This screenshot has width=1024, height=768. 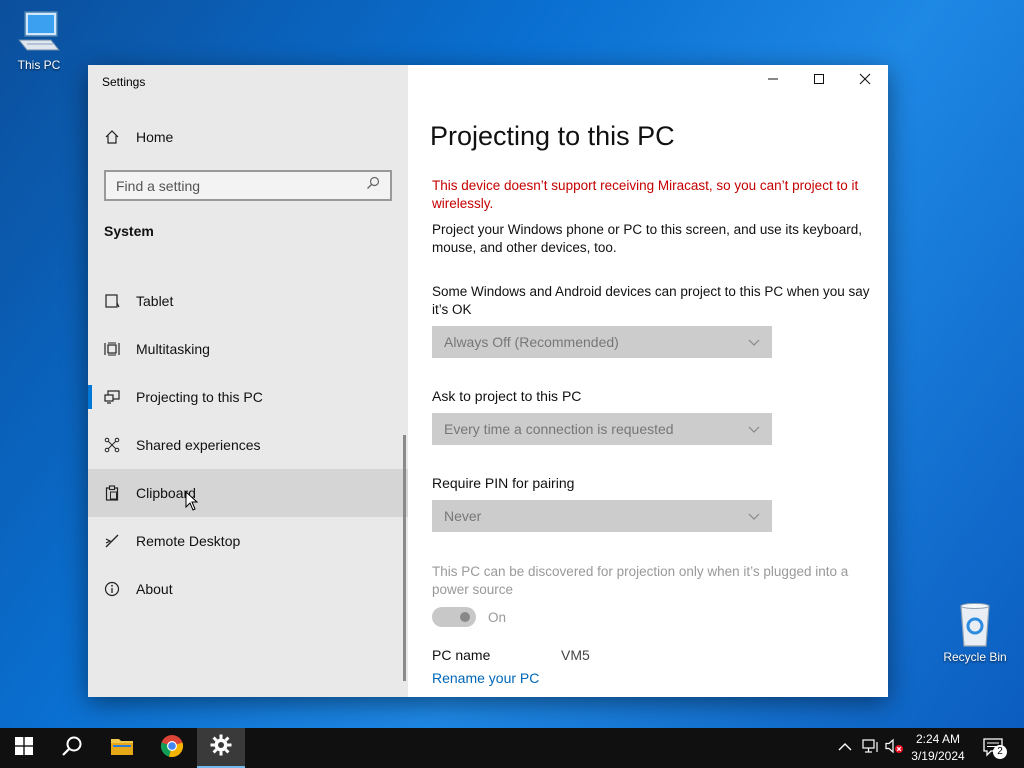 What do you see at coordinates (248, 301) in the screenshot?
I see `sidebar-item-tablet: Tablet` at bounding box center [248, 301].